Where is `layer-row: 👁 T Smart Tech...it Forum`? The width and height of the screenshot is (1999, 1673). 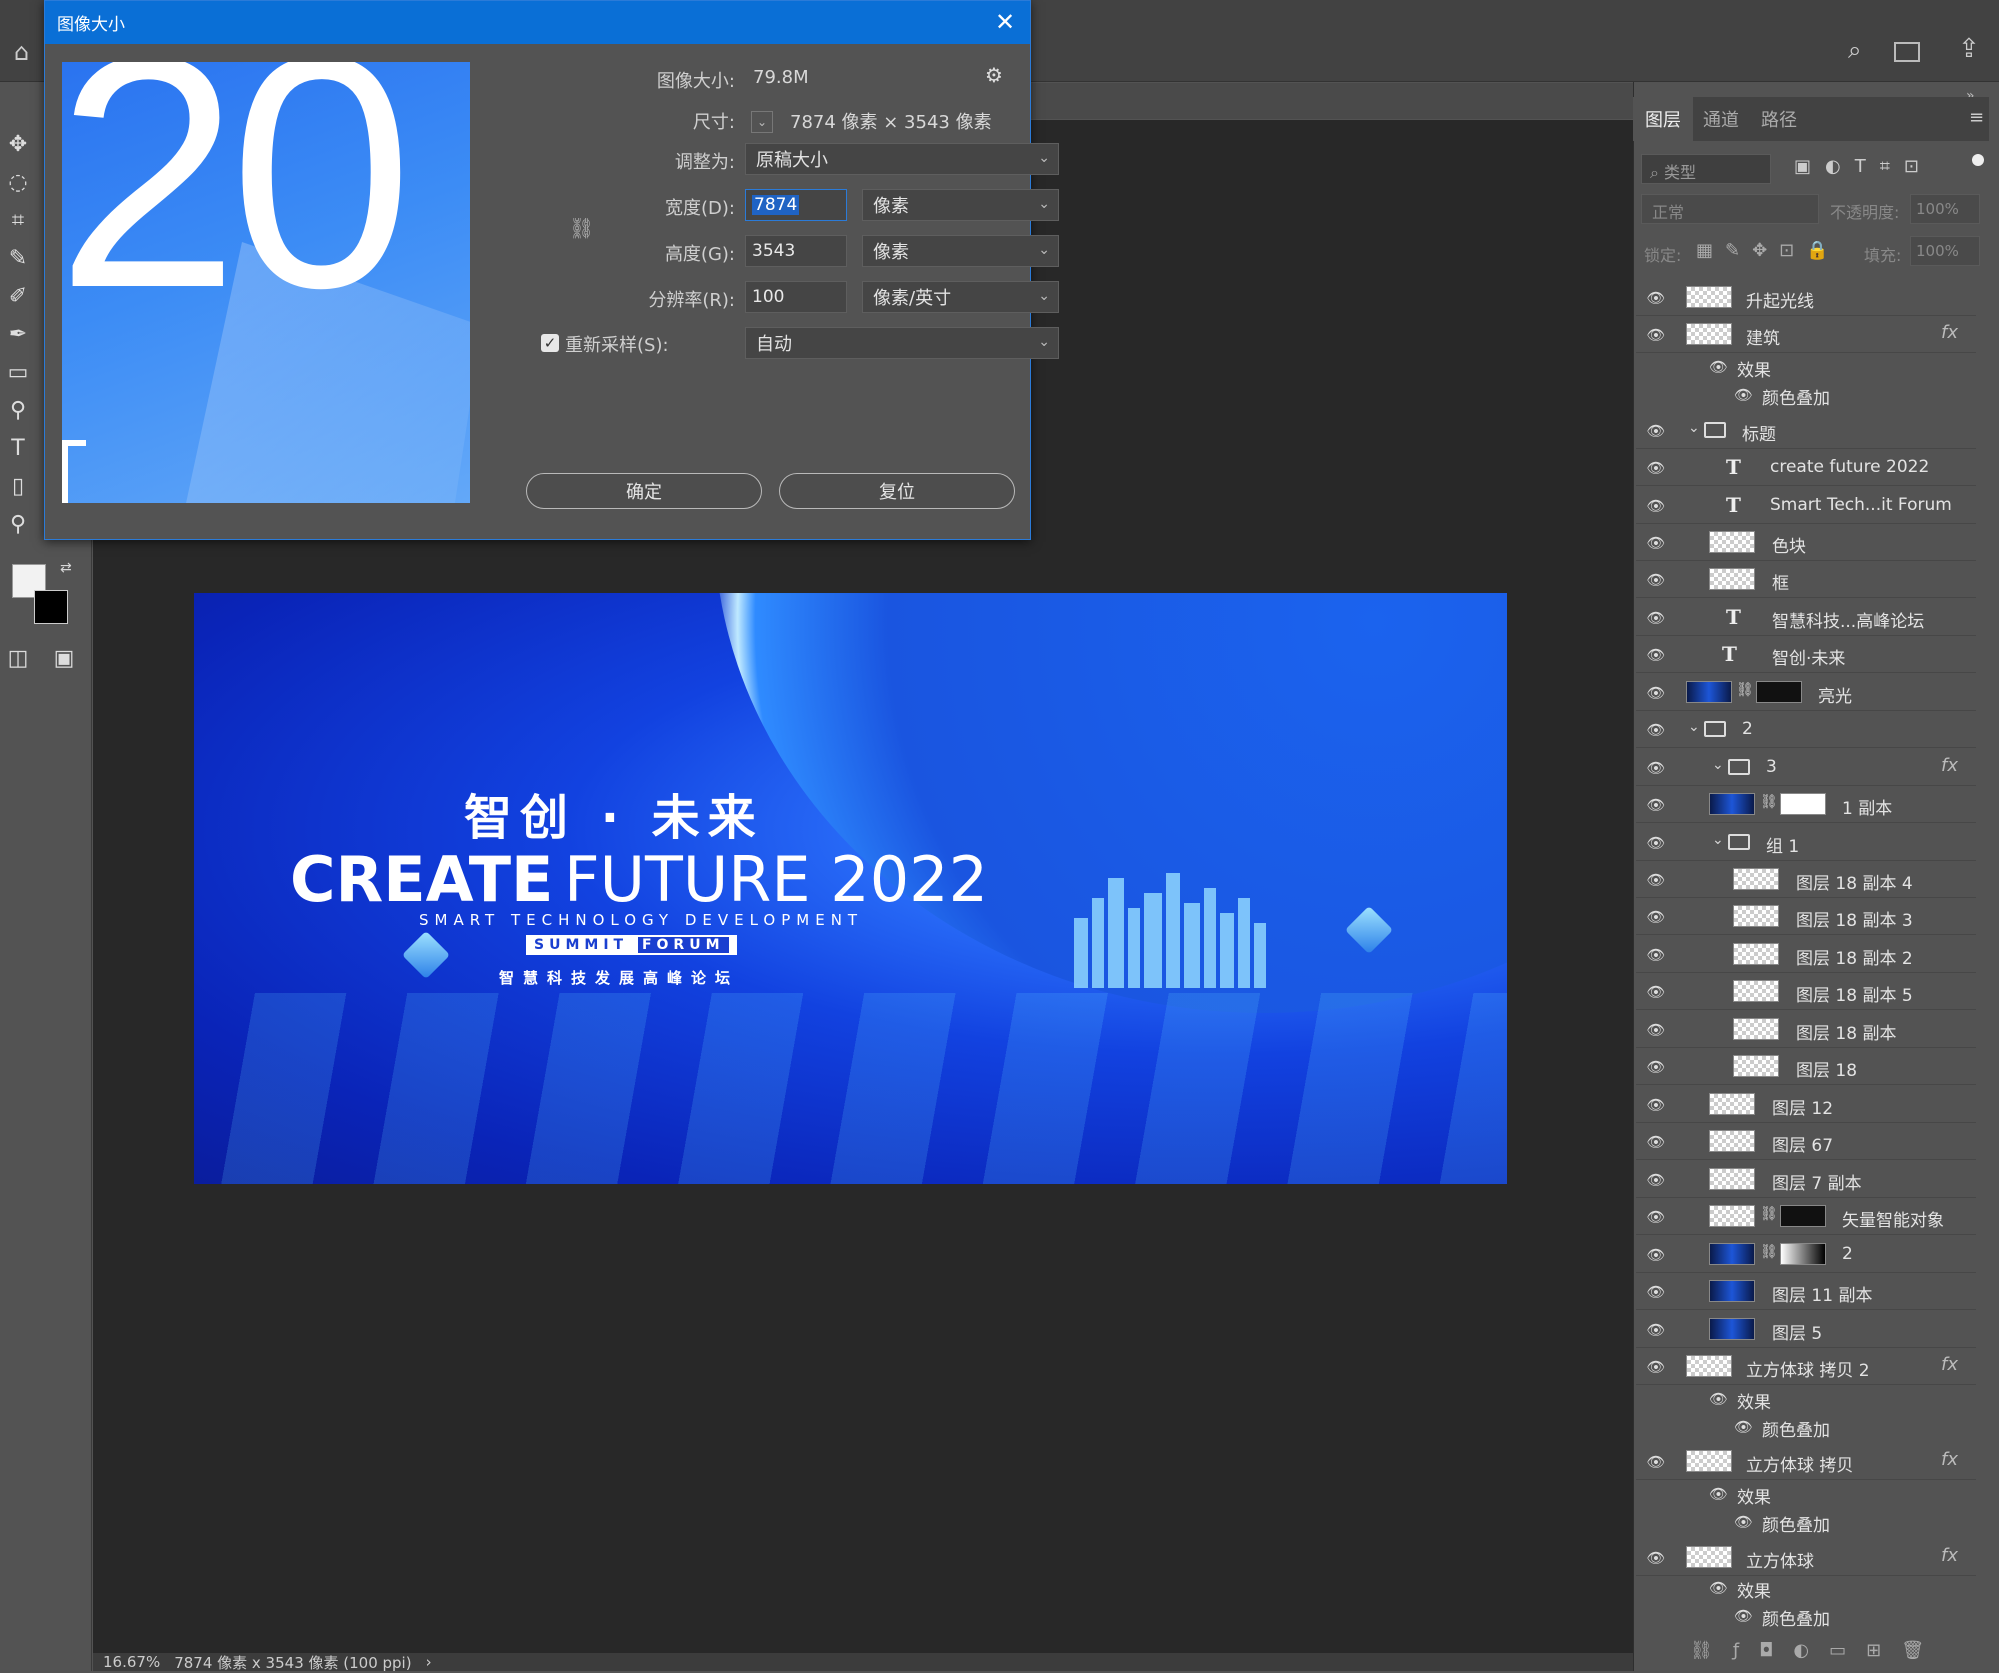 layer-row: 👁 T Smart Tech...it Forum is located at coordinates (1806, 505).